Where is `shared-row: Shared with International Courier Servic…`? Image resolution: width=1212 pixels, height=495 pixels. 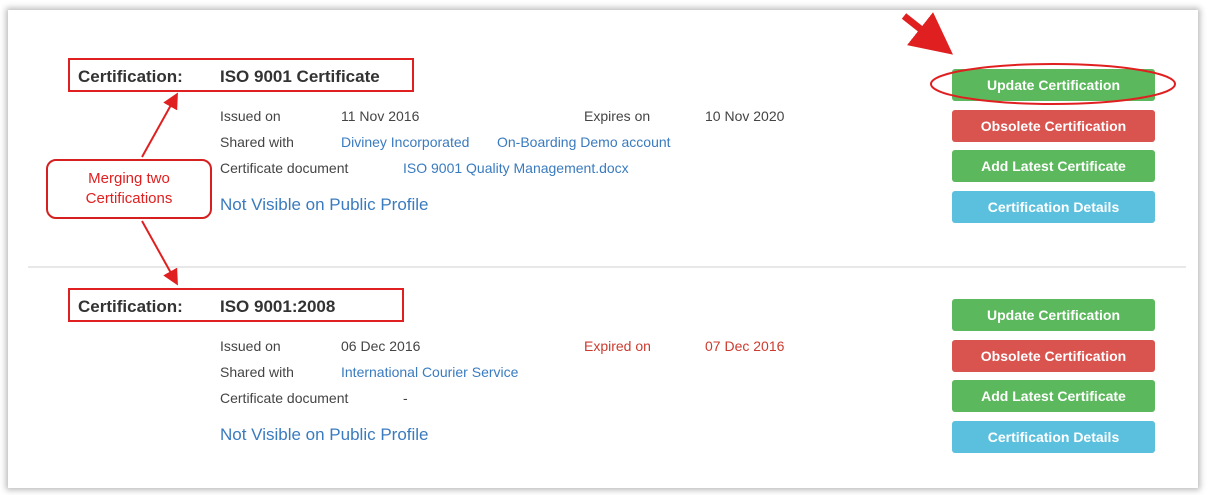 shared-row: Shared with International Courier Servic… is located at coordinates (369, 372).